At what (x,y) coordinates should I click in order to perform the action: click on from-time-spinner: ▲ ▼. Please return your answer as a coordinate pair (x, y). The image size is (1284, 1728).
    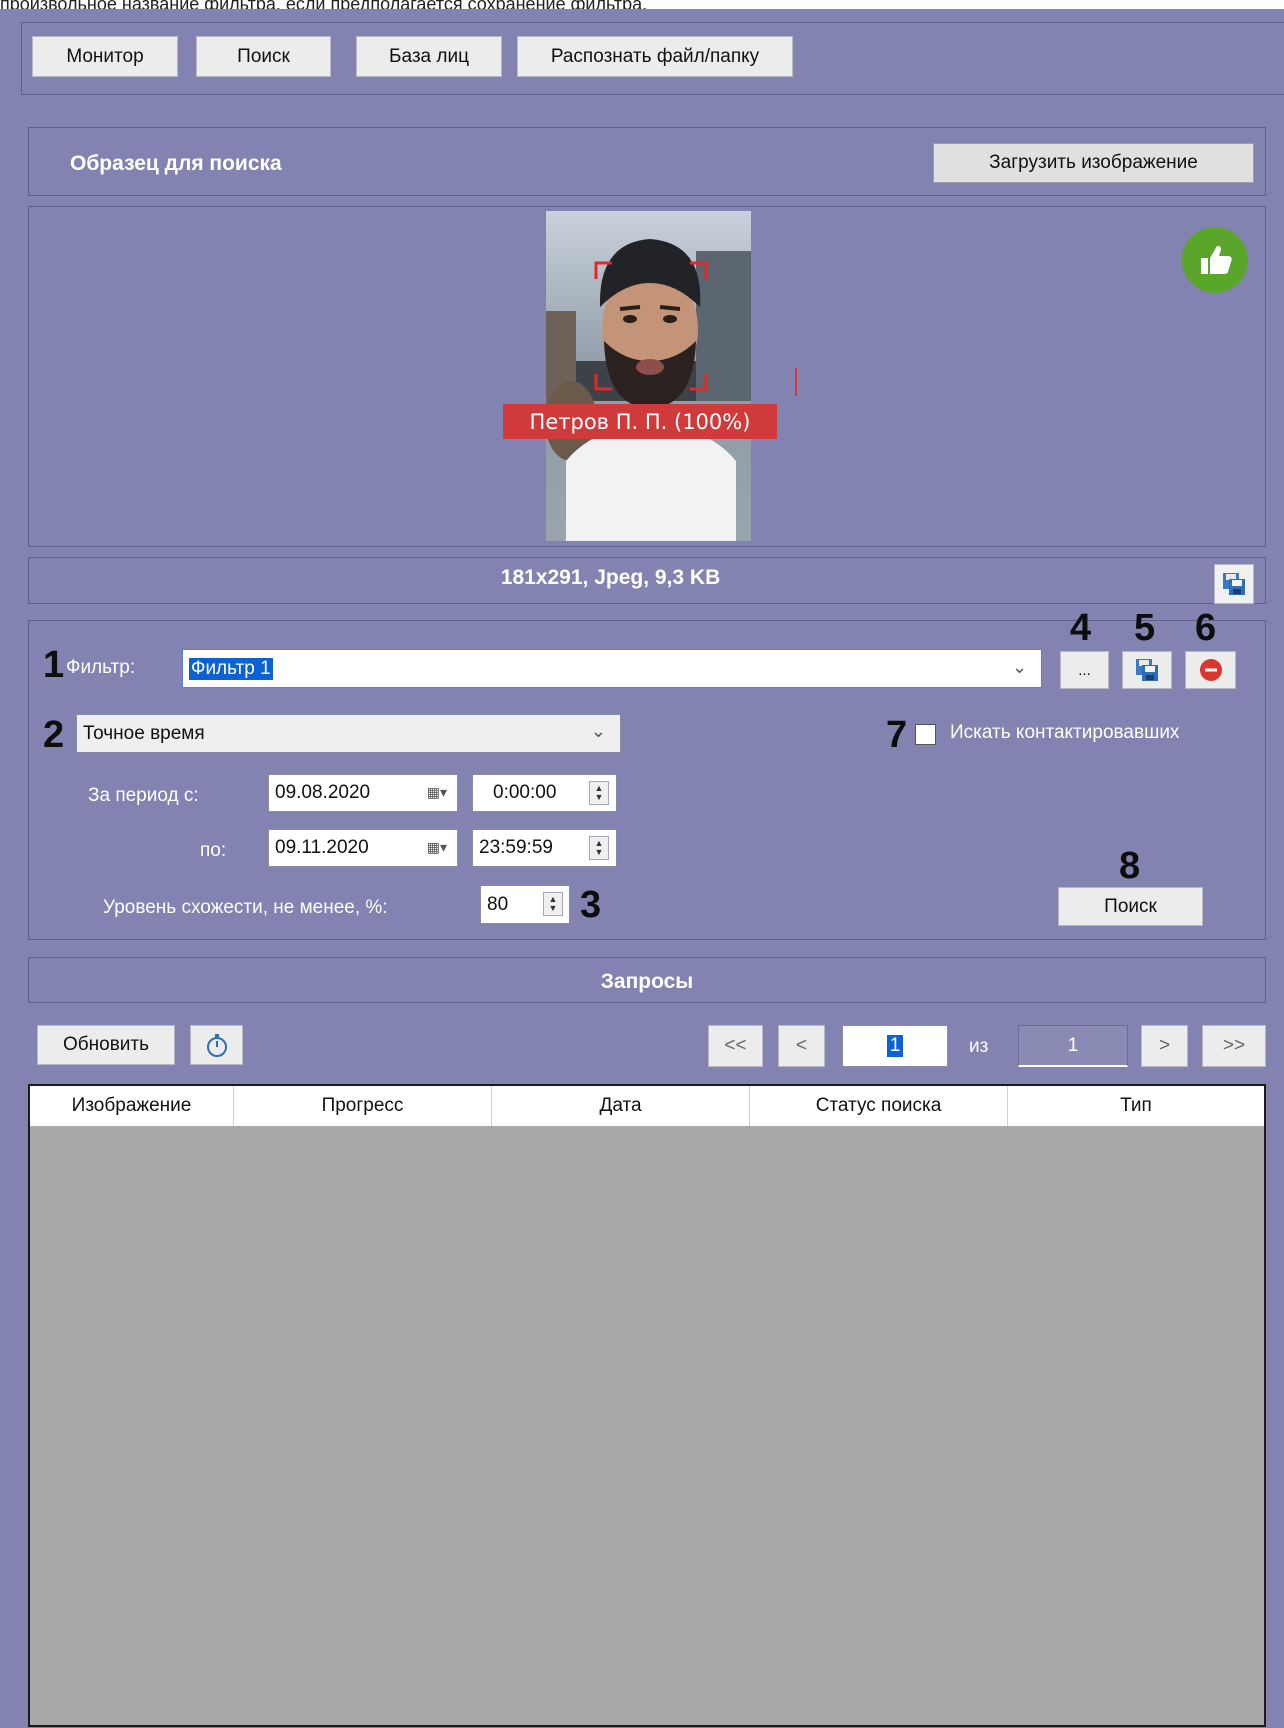
    Looking at the image, I should click on (599, 793).